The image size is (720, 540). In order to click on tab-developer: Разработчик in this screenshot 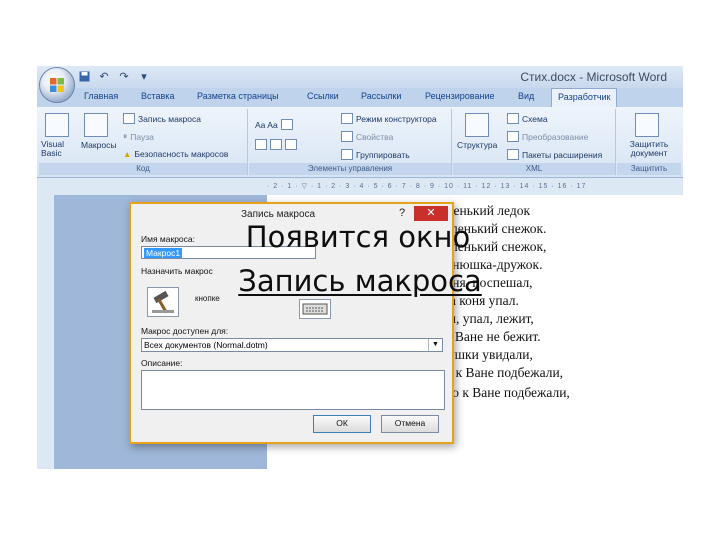, I will do `click(584, 97)`.